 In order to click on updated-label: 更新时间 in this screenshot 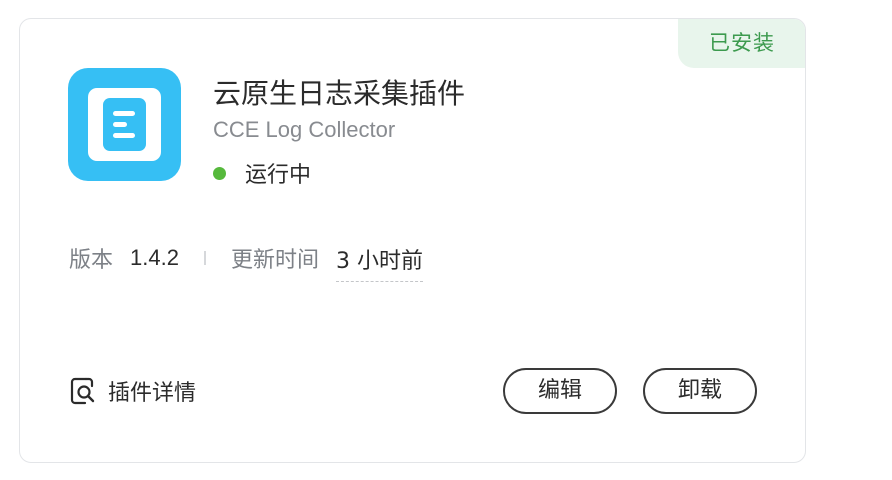, I will do `click(274, 260)`.